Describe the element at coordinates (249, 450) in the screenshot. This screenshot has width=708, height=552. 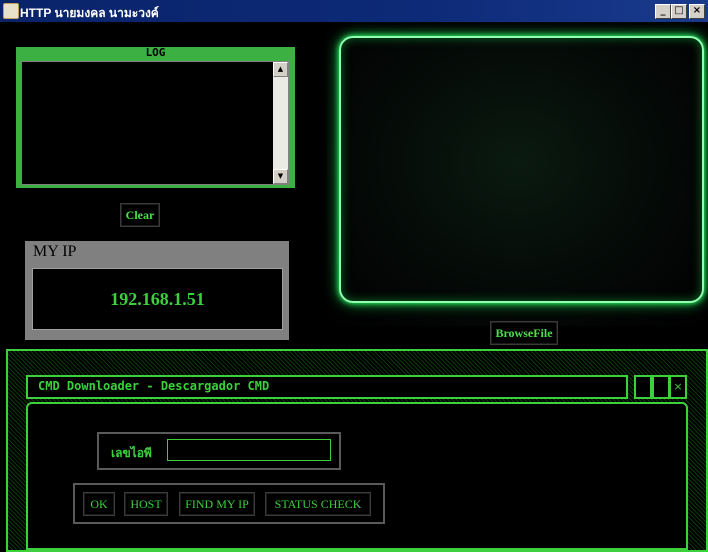
I see `ip-input` at that location.